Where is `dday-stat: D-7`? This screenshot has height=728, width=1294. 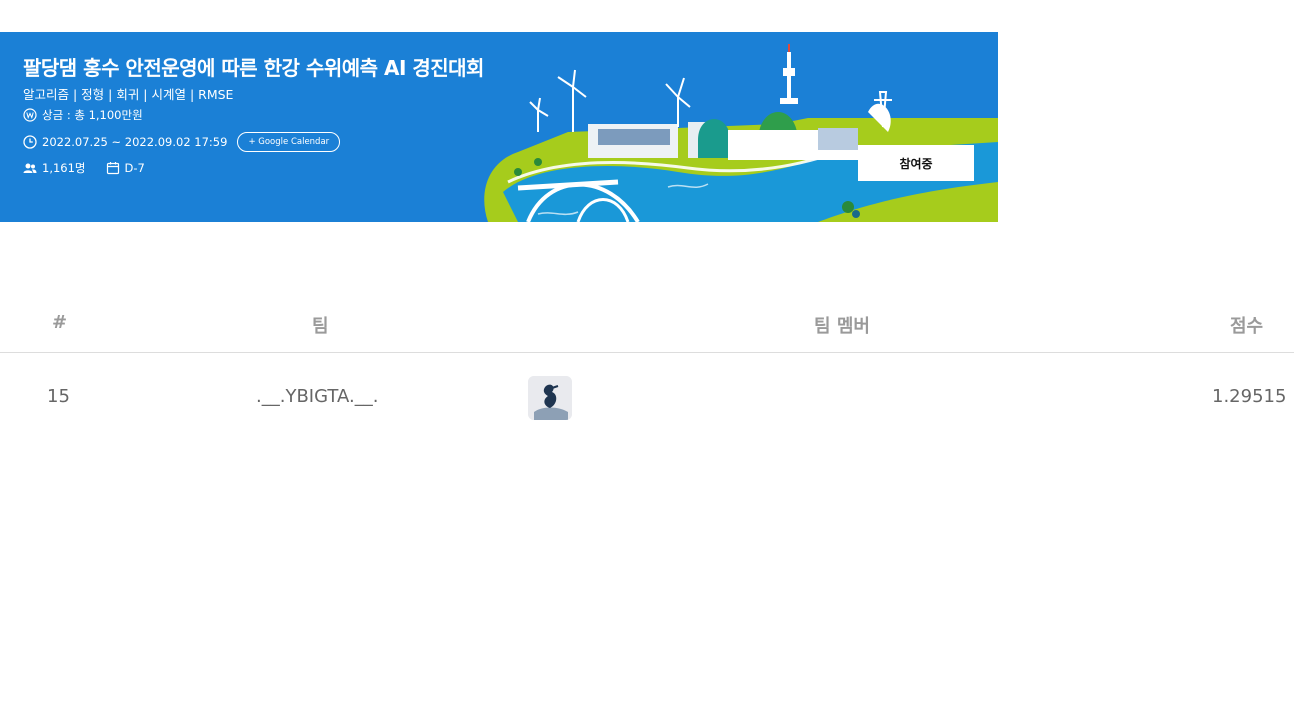 dday-stat: D-7 is located at coordinates (125, 168).